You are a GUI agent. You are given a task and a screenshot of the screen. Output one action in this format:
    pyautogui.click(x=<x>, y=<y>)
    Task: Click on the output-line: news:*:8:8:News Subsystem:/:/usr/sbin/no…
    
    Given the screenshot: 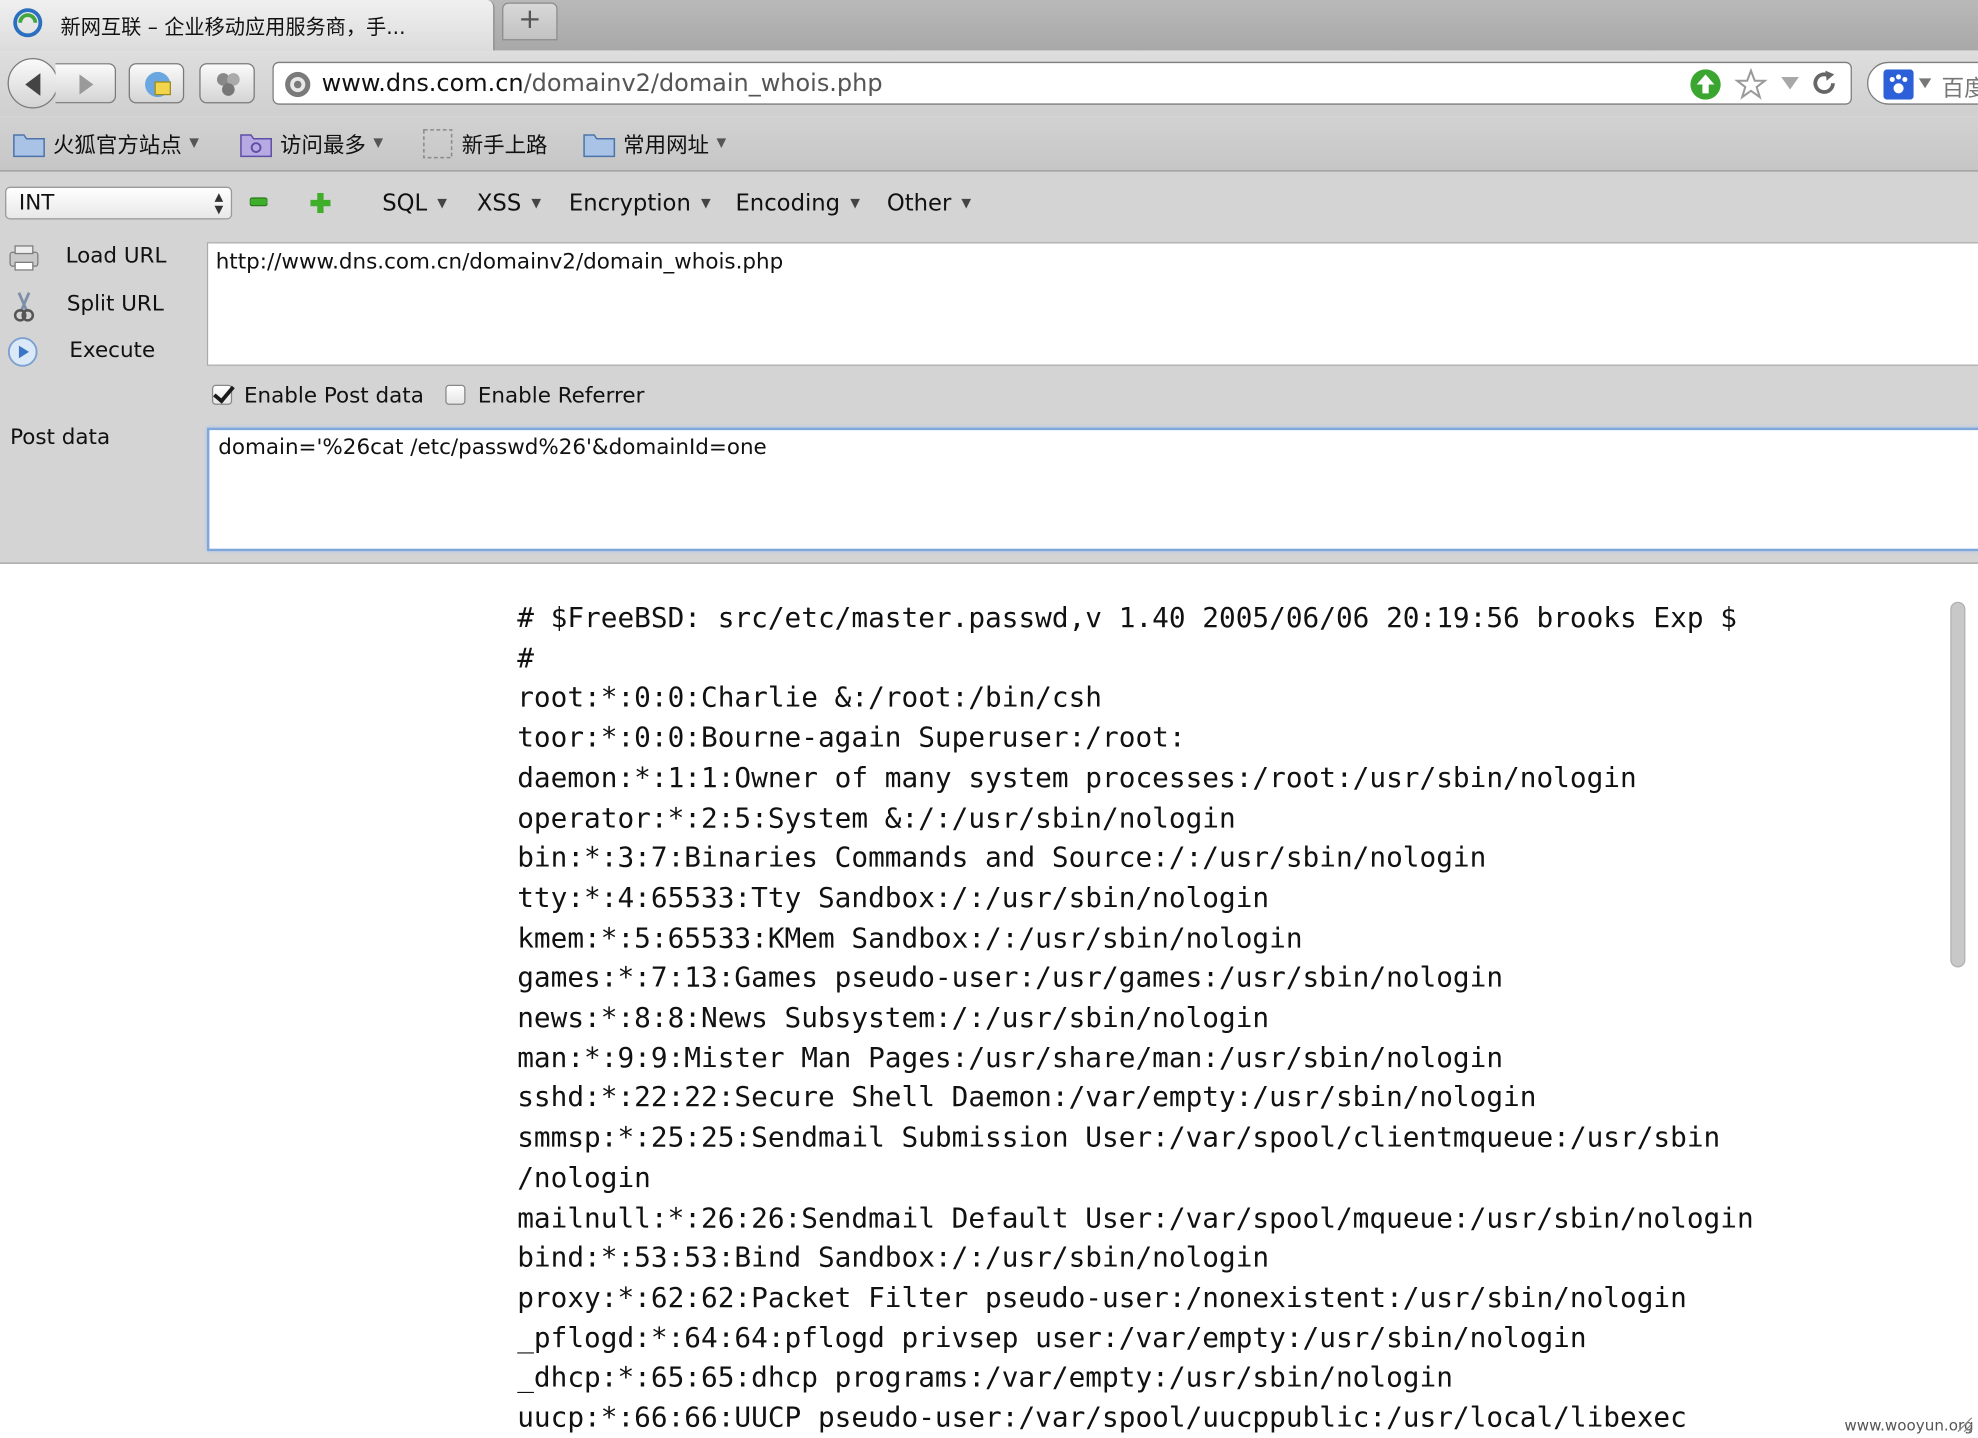 What is the action you would take?
    pyautogui.click(x=893, y=1018)
    